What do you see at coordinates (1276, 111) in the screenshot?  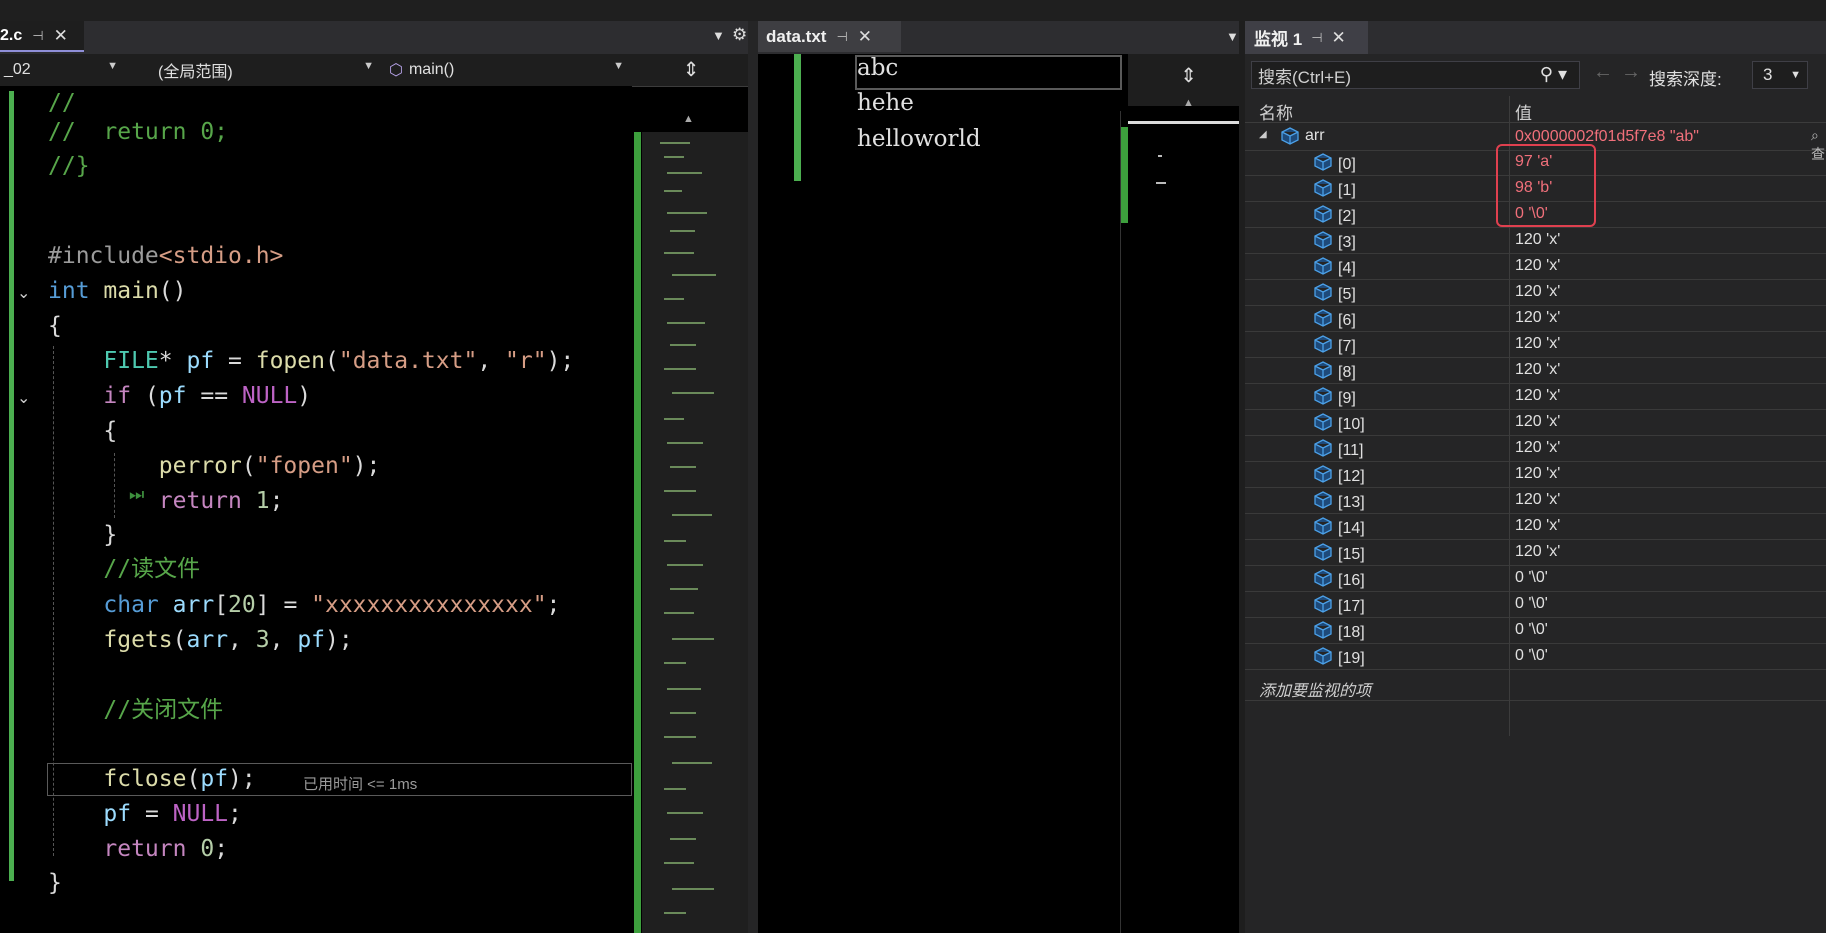 I see `column-header-name: 名称` at bounding box center [1276, 111].